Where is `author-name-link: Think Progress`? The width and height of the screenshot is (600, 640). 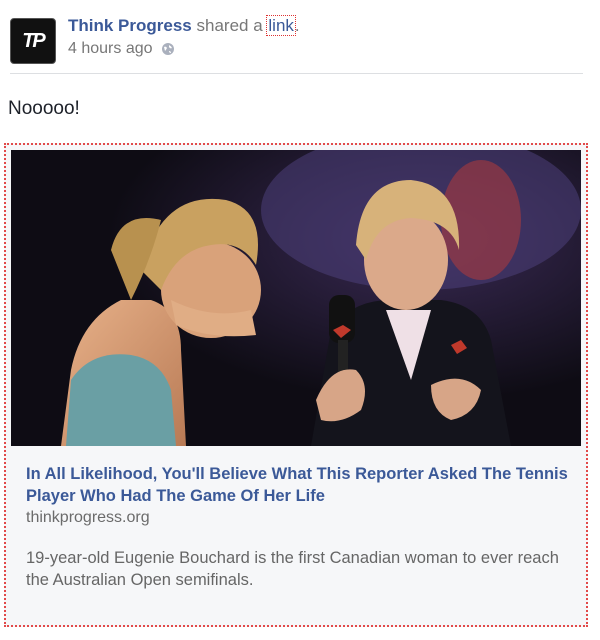
author-name-link: Think Progress is located at coordinates (130, 25).